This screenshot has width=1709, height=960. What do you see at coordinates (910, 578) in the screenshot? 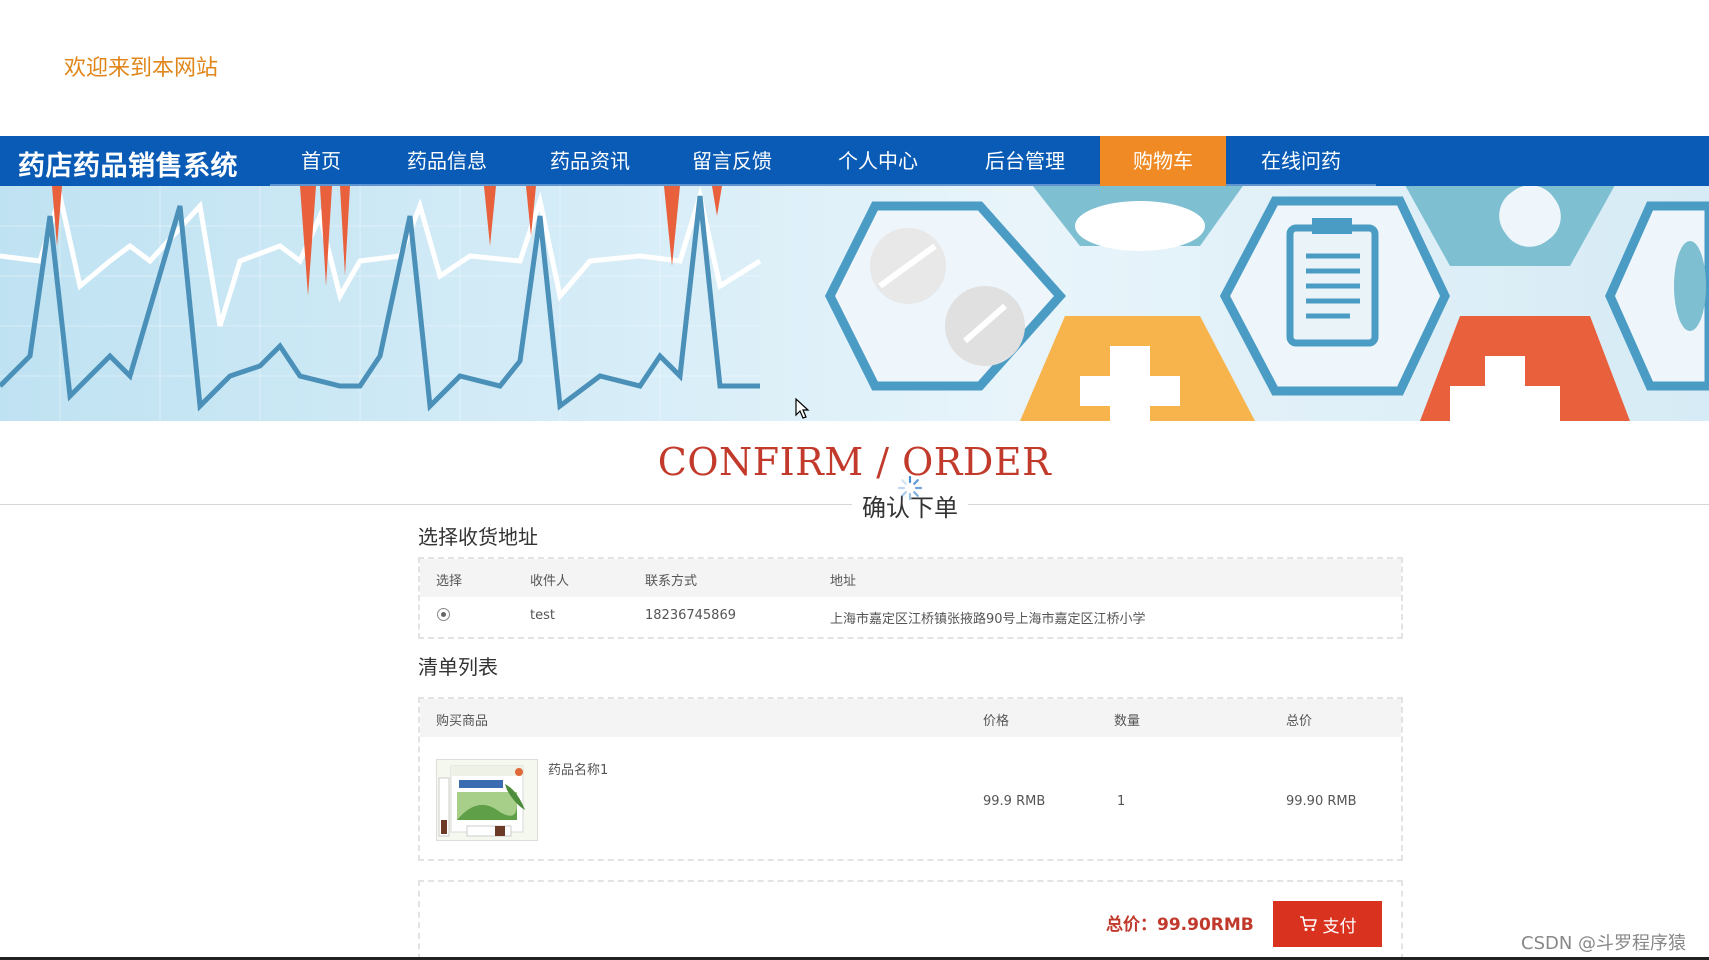
I see `address-table-header: 选择 收件人 联系方式 地址` at bounding box center [910, 578].